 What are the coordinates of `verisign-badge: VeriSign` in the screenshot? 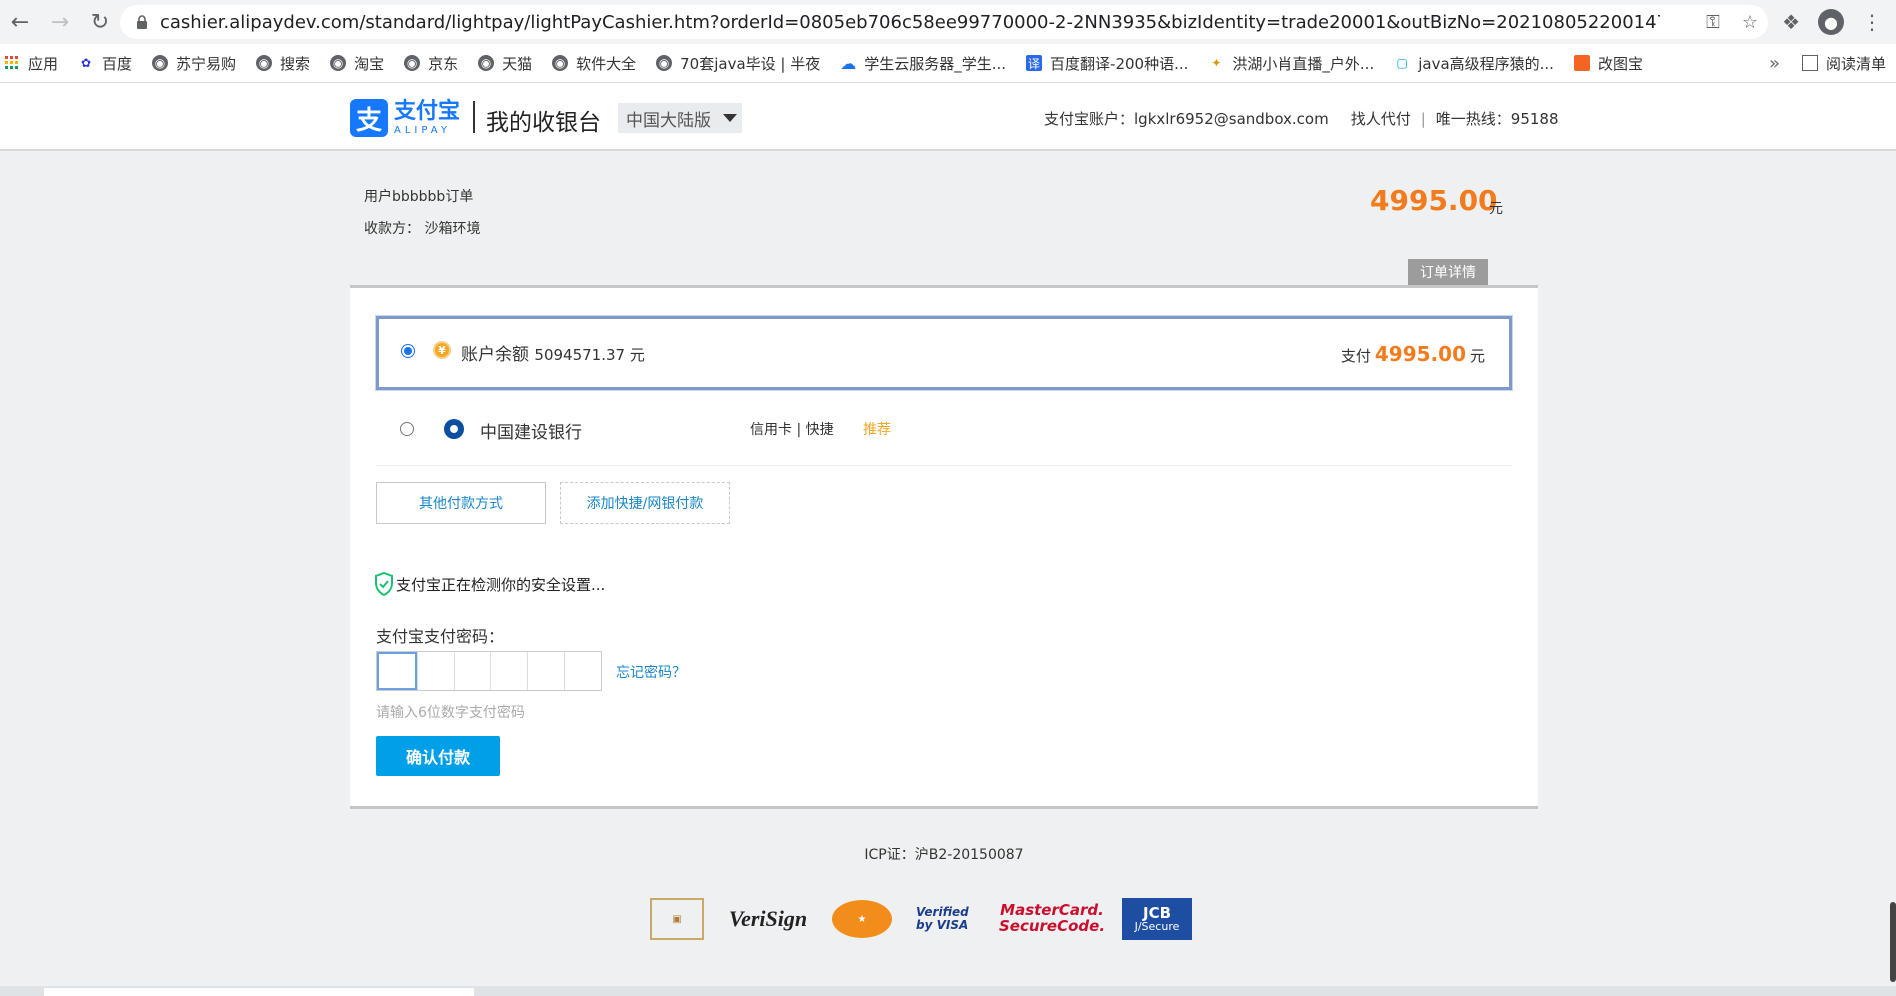 It's located at (768, 918).